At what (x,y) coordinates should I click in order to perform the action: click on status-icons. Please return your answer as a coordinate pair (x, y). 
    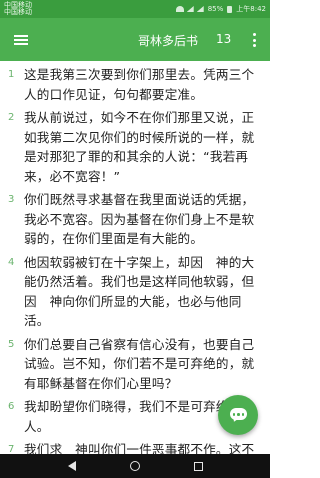
    Looking at the image, I should click on (189, 9).